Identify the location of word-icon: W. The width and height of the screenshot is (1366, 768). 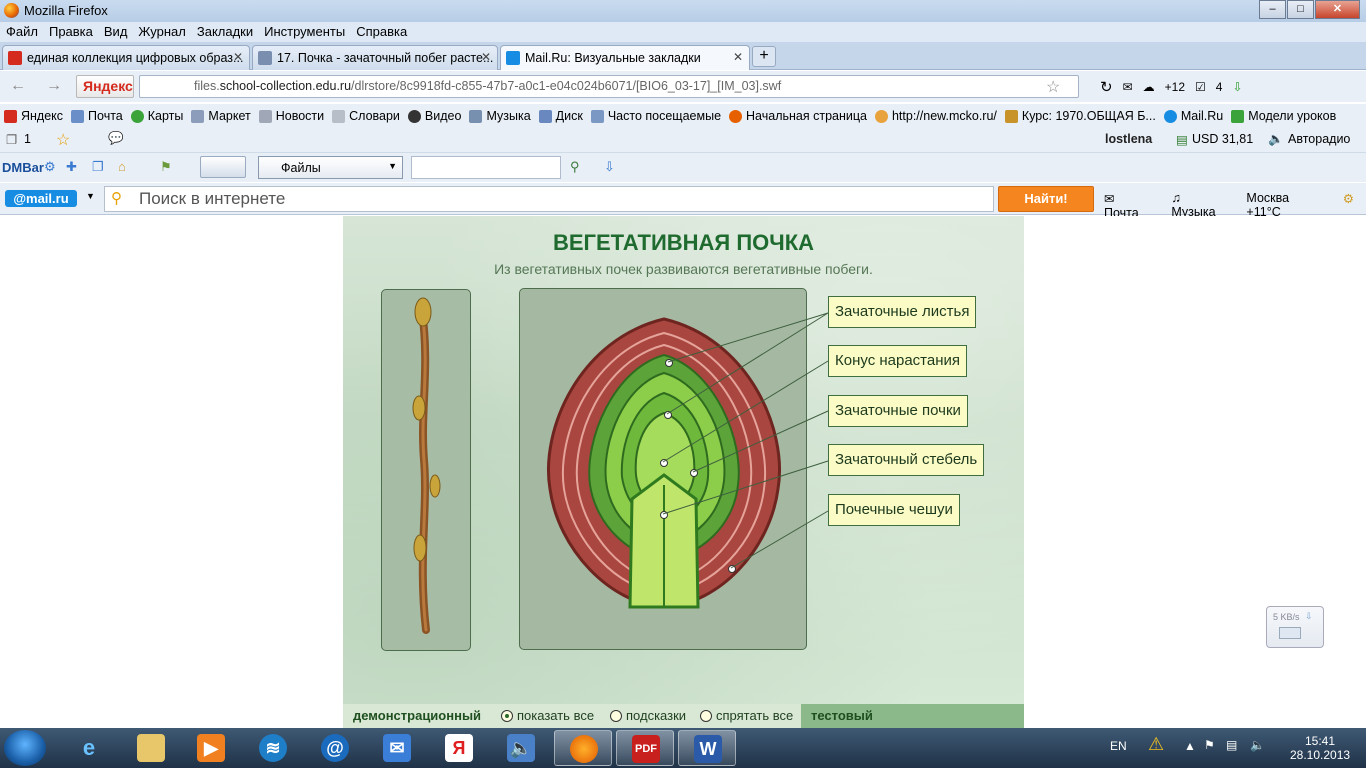
(708, 749).